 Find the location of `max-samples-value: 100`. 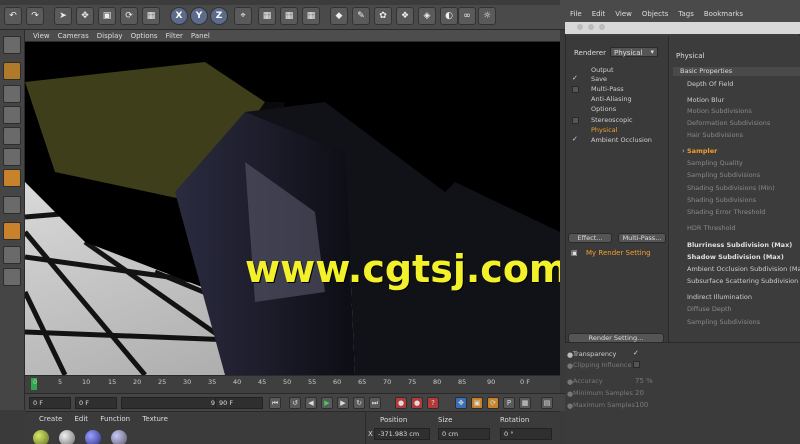

max-samples-value: 100 is located at coordinates (641, 405).